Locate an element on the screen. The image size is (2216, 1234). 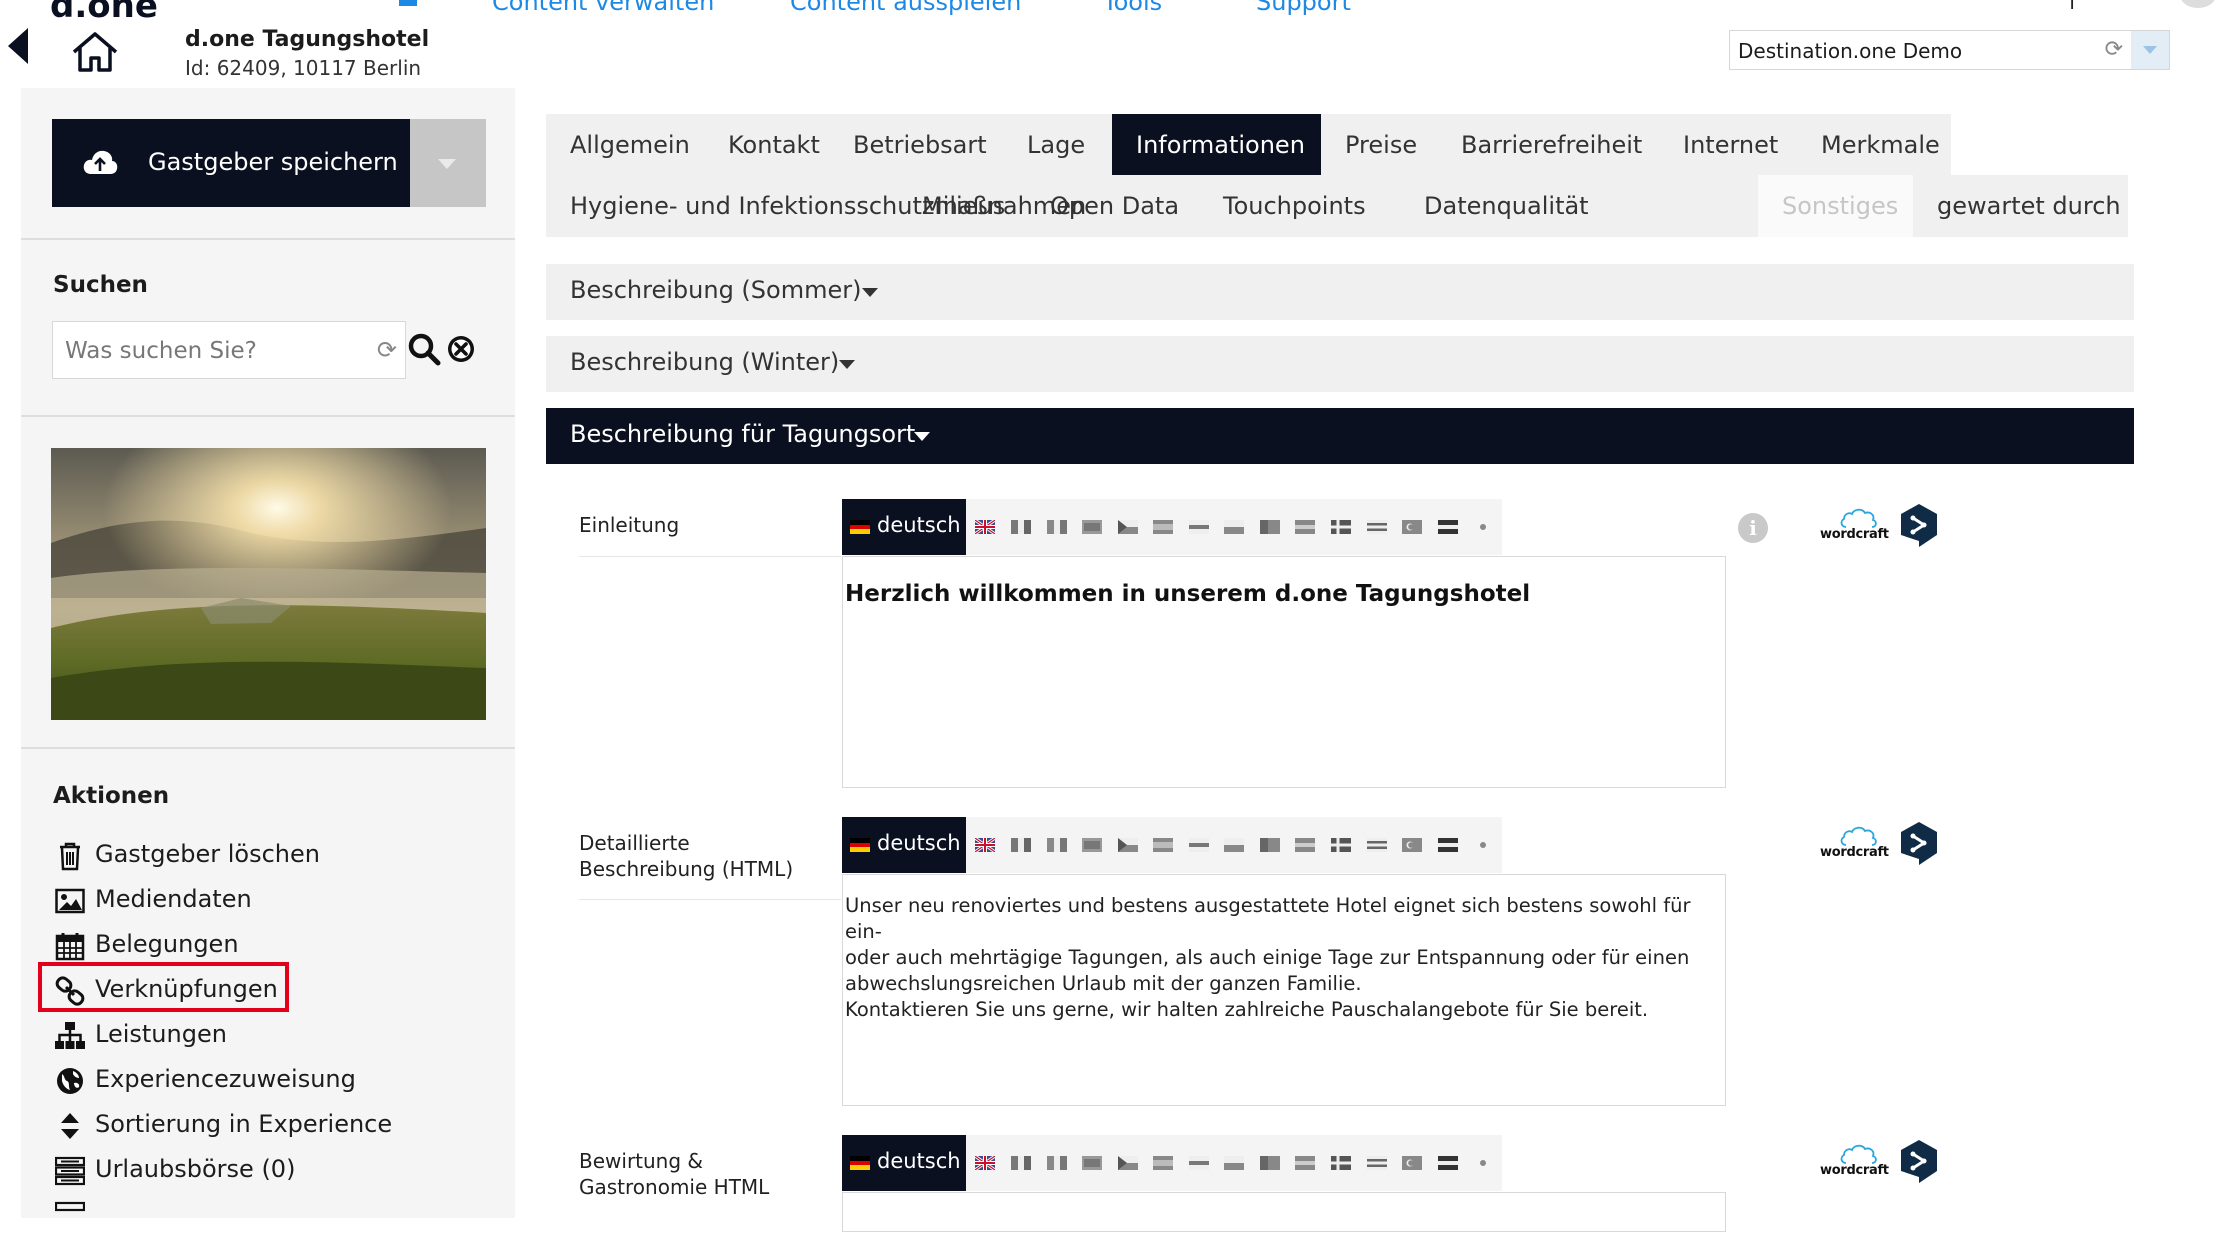
accordion-winter: Beschreibung (Winter) is located at coordinates (1340, 364).